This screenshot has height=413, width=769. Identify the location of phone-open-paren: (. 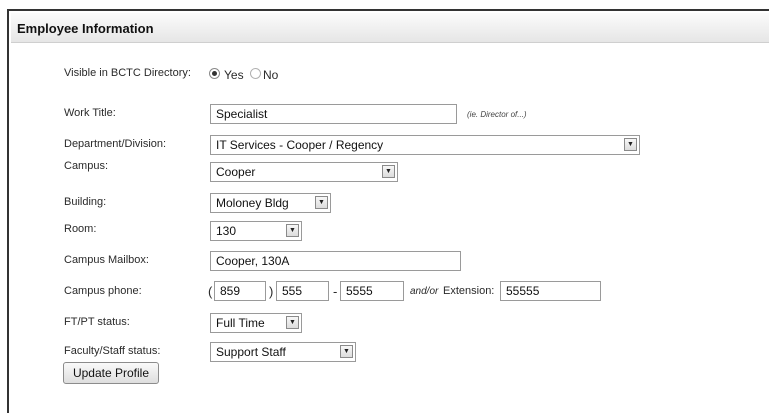
(210, 291).